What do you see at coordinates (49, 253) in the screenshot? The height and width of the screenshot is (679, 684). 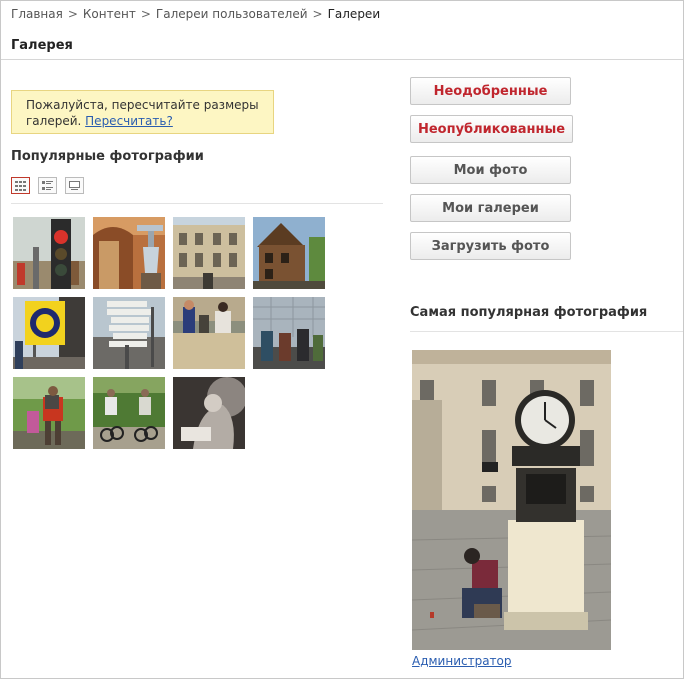 I see `traffic-light-photo` at bounding box center [49, 253].